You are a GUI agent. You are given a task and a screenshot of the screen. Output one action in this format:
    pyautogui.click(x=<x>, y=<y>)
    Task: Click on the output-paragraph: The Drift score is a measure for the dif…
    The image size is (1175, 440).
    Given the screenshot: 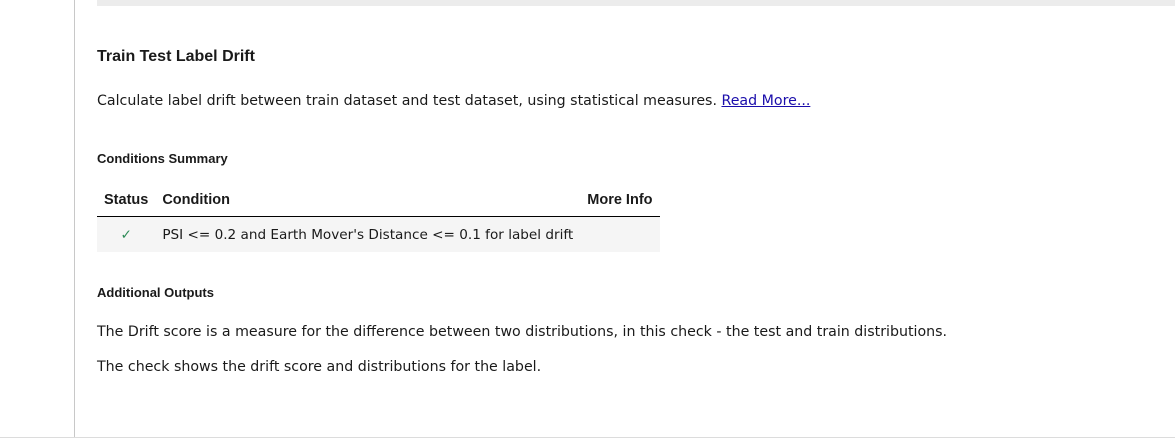 What is the action you would take?
    pyautogui.click(x=522, y=332)
    